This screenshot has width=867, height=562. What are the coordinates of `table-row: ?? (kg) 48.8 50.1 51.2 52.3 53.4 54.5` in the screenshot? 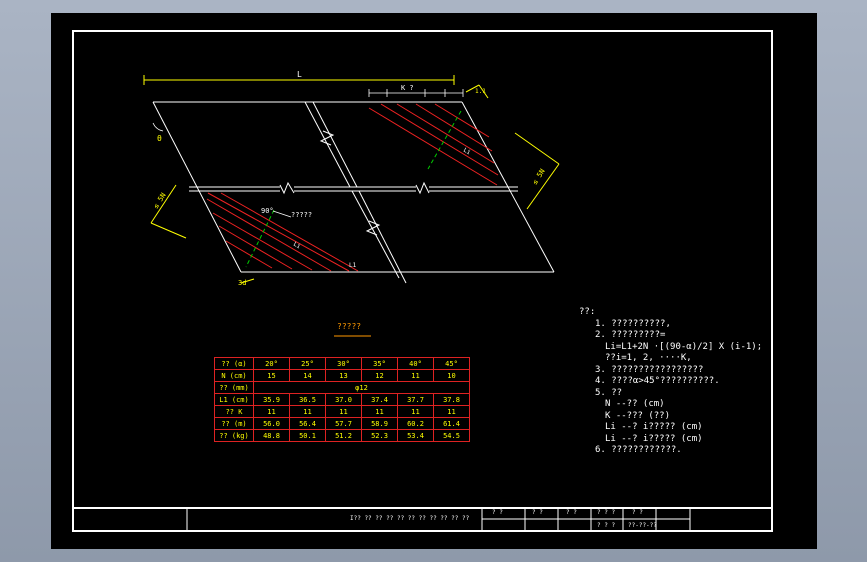 It's located at (342, 435).